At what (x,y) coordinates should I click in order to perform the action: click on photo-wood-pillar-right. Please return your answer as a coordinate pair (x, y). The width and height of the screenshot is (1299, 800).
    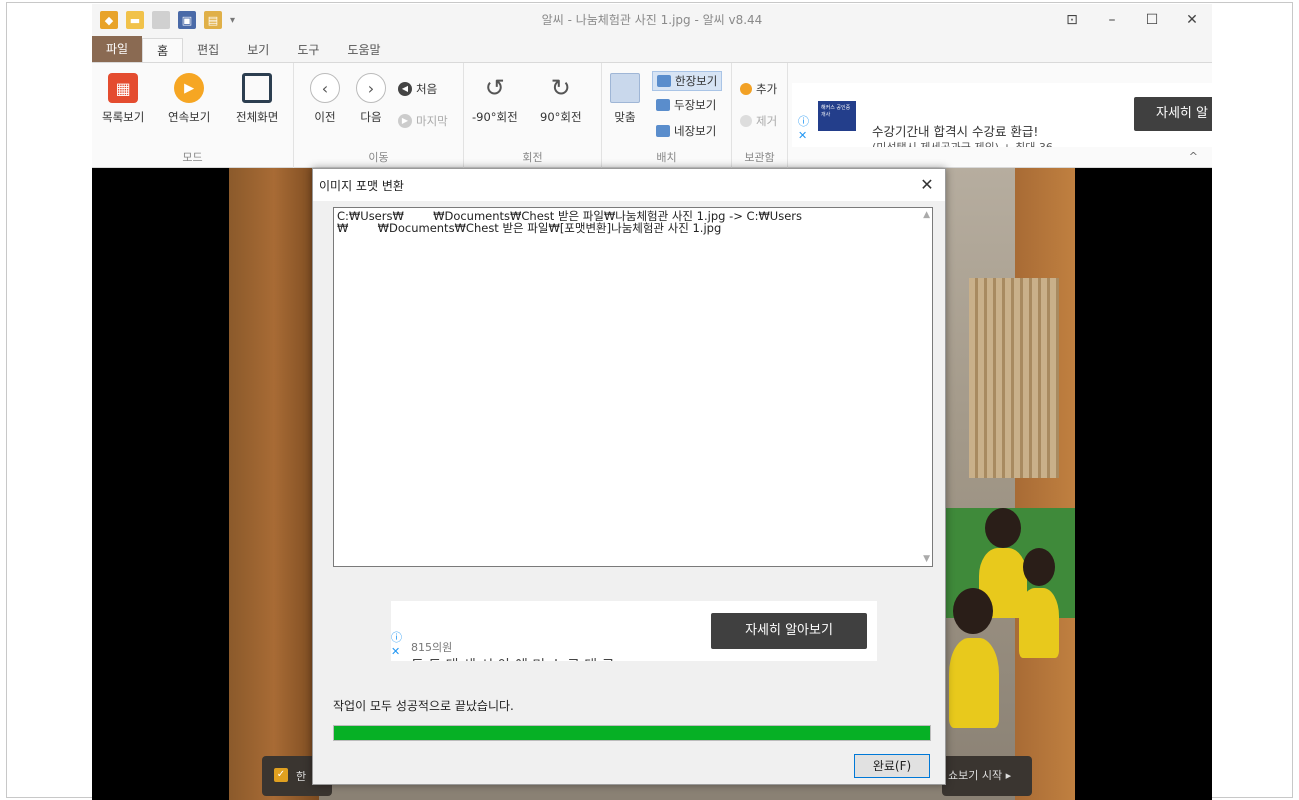
    Looking at the image, I should click on (1045, 484).